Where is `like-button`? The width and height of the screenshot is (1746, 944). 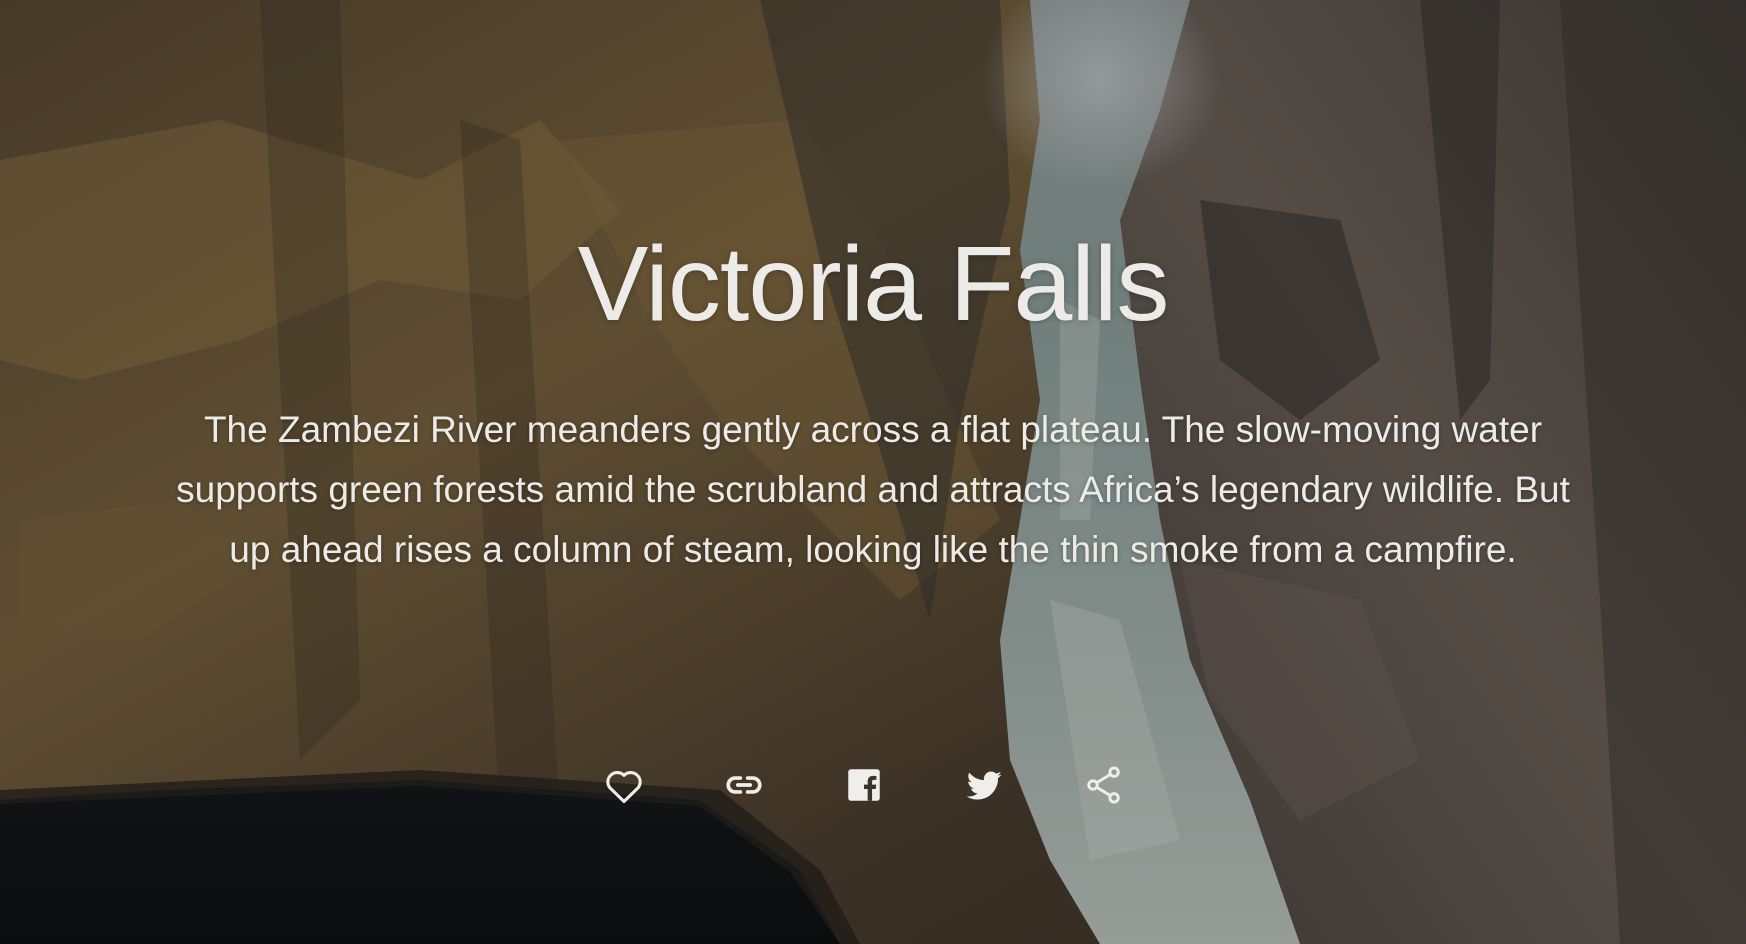
like-button is located at coordinates (624, 785).